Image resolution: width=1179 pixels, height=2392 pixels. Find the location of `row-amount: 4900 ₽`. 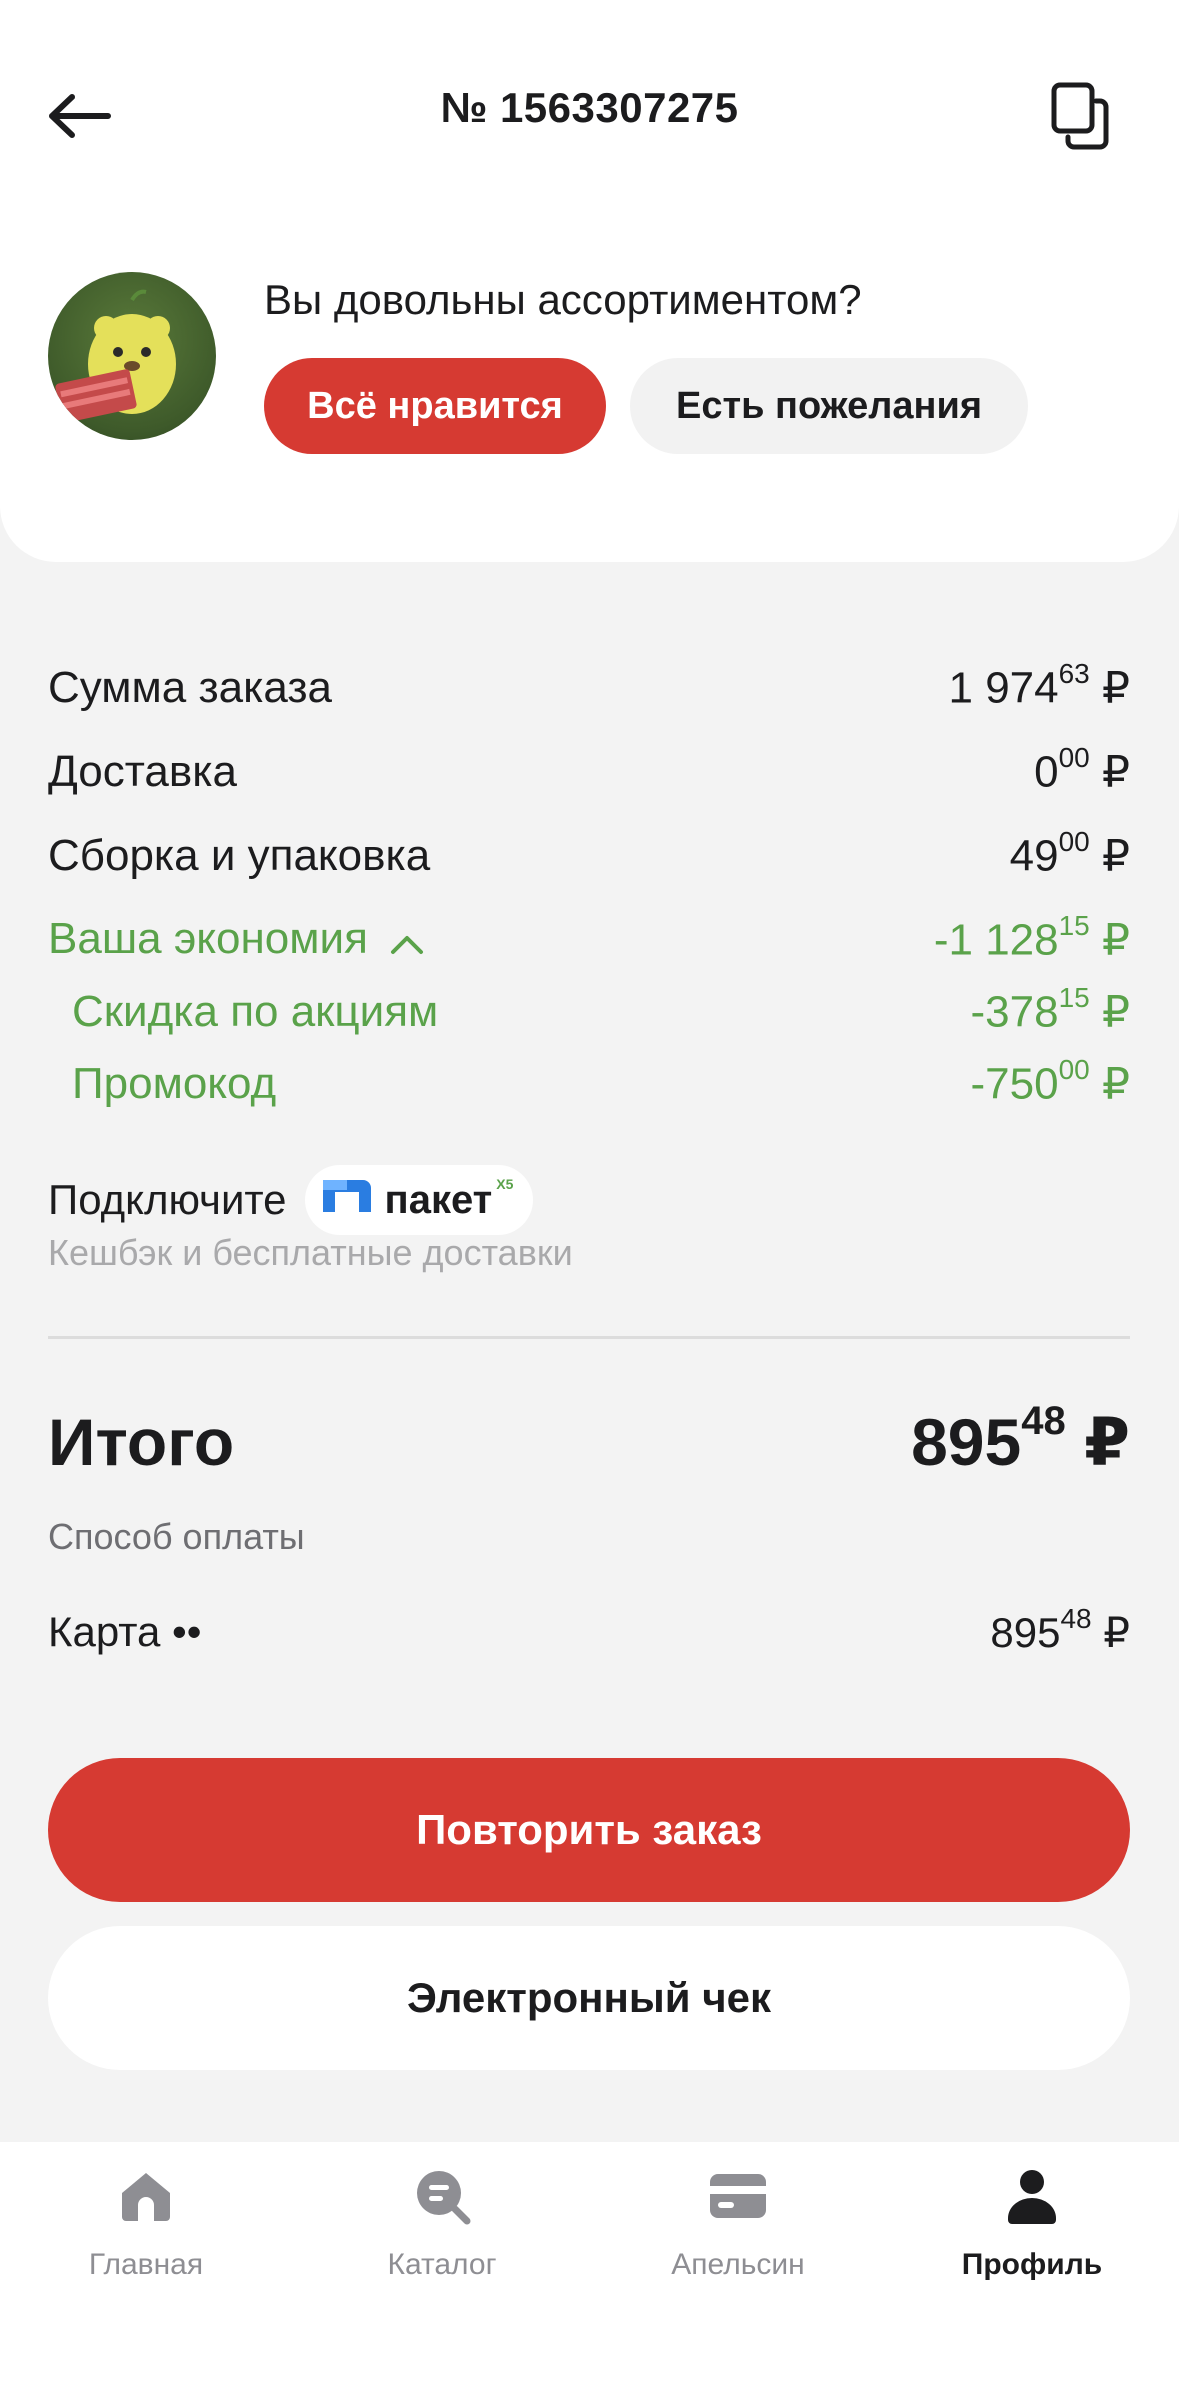

row-amount: 4900 ₽ is located at coordinates (1069, 853).